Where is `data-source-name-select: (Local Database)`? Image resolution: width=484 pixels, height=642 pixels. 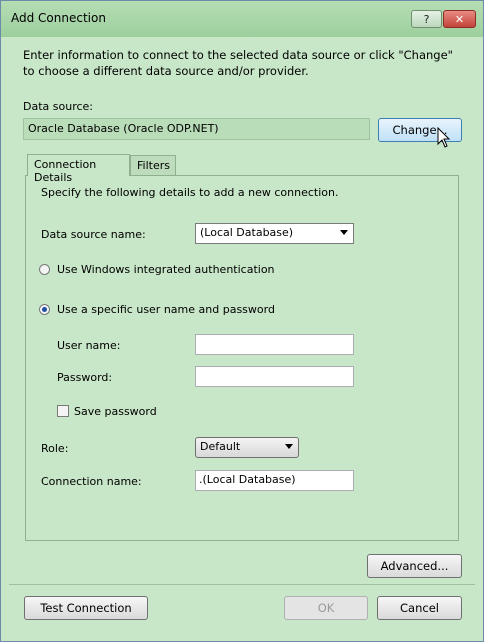
data-source-name-select: (Local Database) is located at coordinates (274, 233).